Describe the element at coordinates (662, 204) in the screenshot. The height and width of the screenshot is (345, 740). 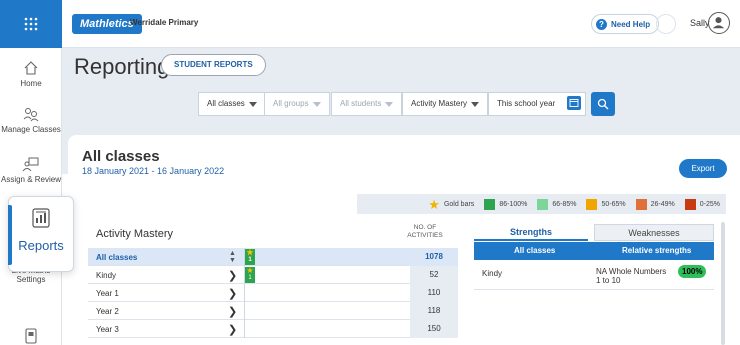
I see `legend-label: 26-49%` at that location.